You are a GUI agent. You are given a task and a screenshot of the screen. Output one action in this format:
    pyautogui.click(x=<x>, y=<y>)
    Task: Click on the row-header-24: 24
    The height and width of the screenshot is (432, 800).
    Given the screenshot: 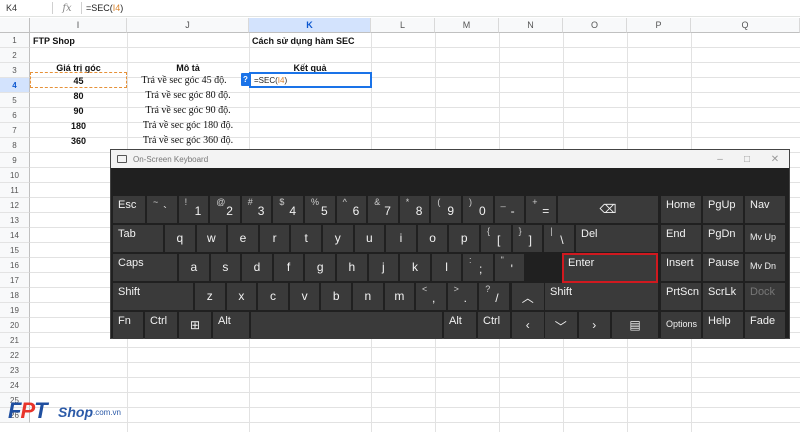 What is the action you would take?
    pyautogui.click(x=15, y=385)
    